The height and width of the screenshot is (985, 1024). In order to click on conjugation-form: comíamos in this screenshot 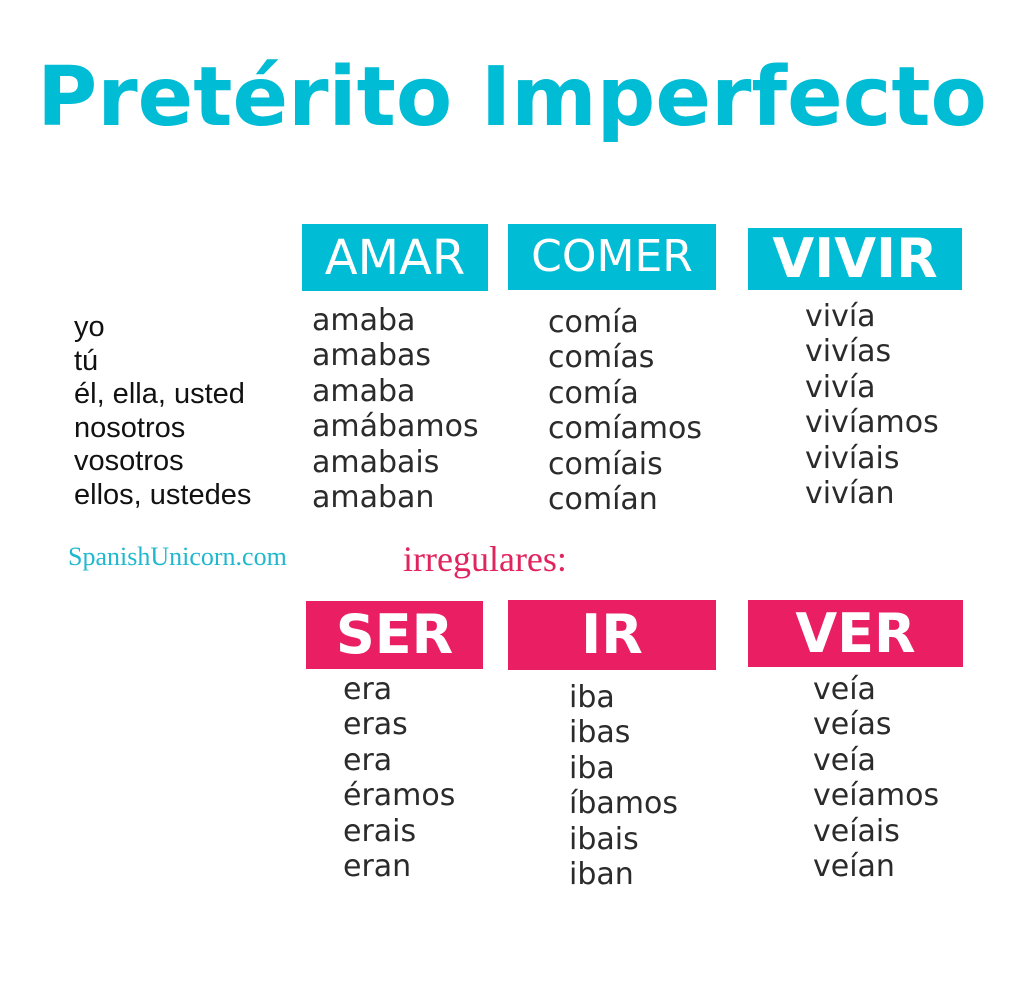, I will do `click(625, 429)`.